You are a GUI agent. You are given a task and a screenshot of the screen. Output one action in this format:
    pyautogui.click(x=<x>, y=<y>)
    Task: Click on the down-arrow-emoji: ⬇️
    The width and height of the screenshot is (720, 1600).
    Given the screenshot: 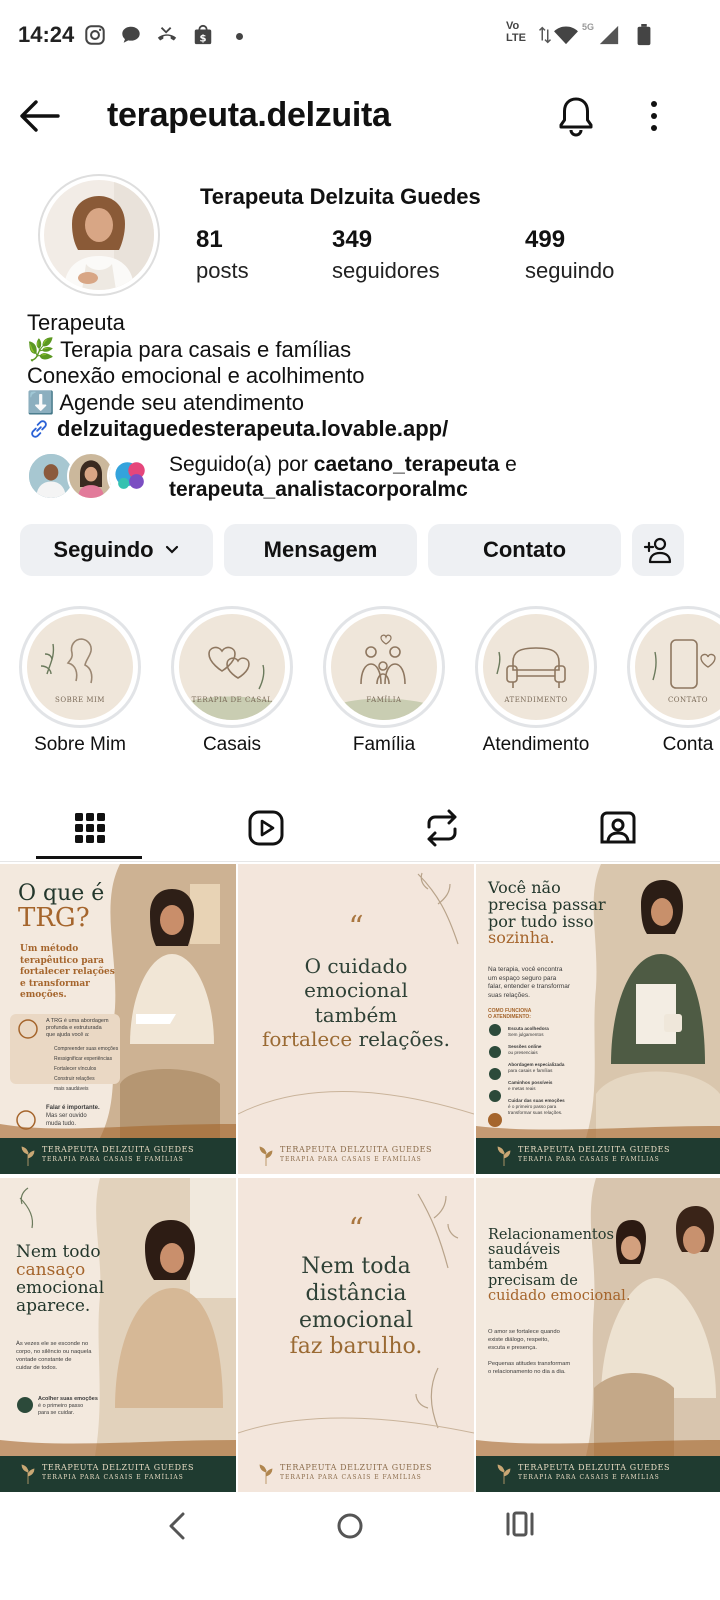 What is the action you would take?
    pyautogui.click(x=41, y=402)
    